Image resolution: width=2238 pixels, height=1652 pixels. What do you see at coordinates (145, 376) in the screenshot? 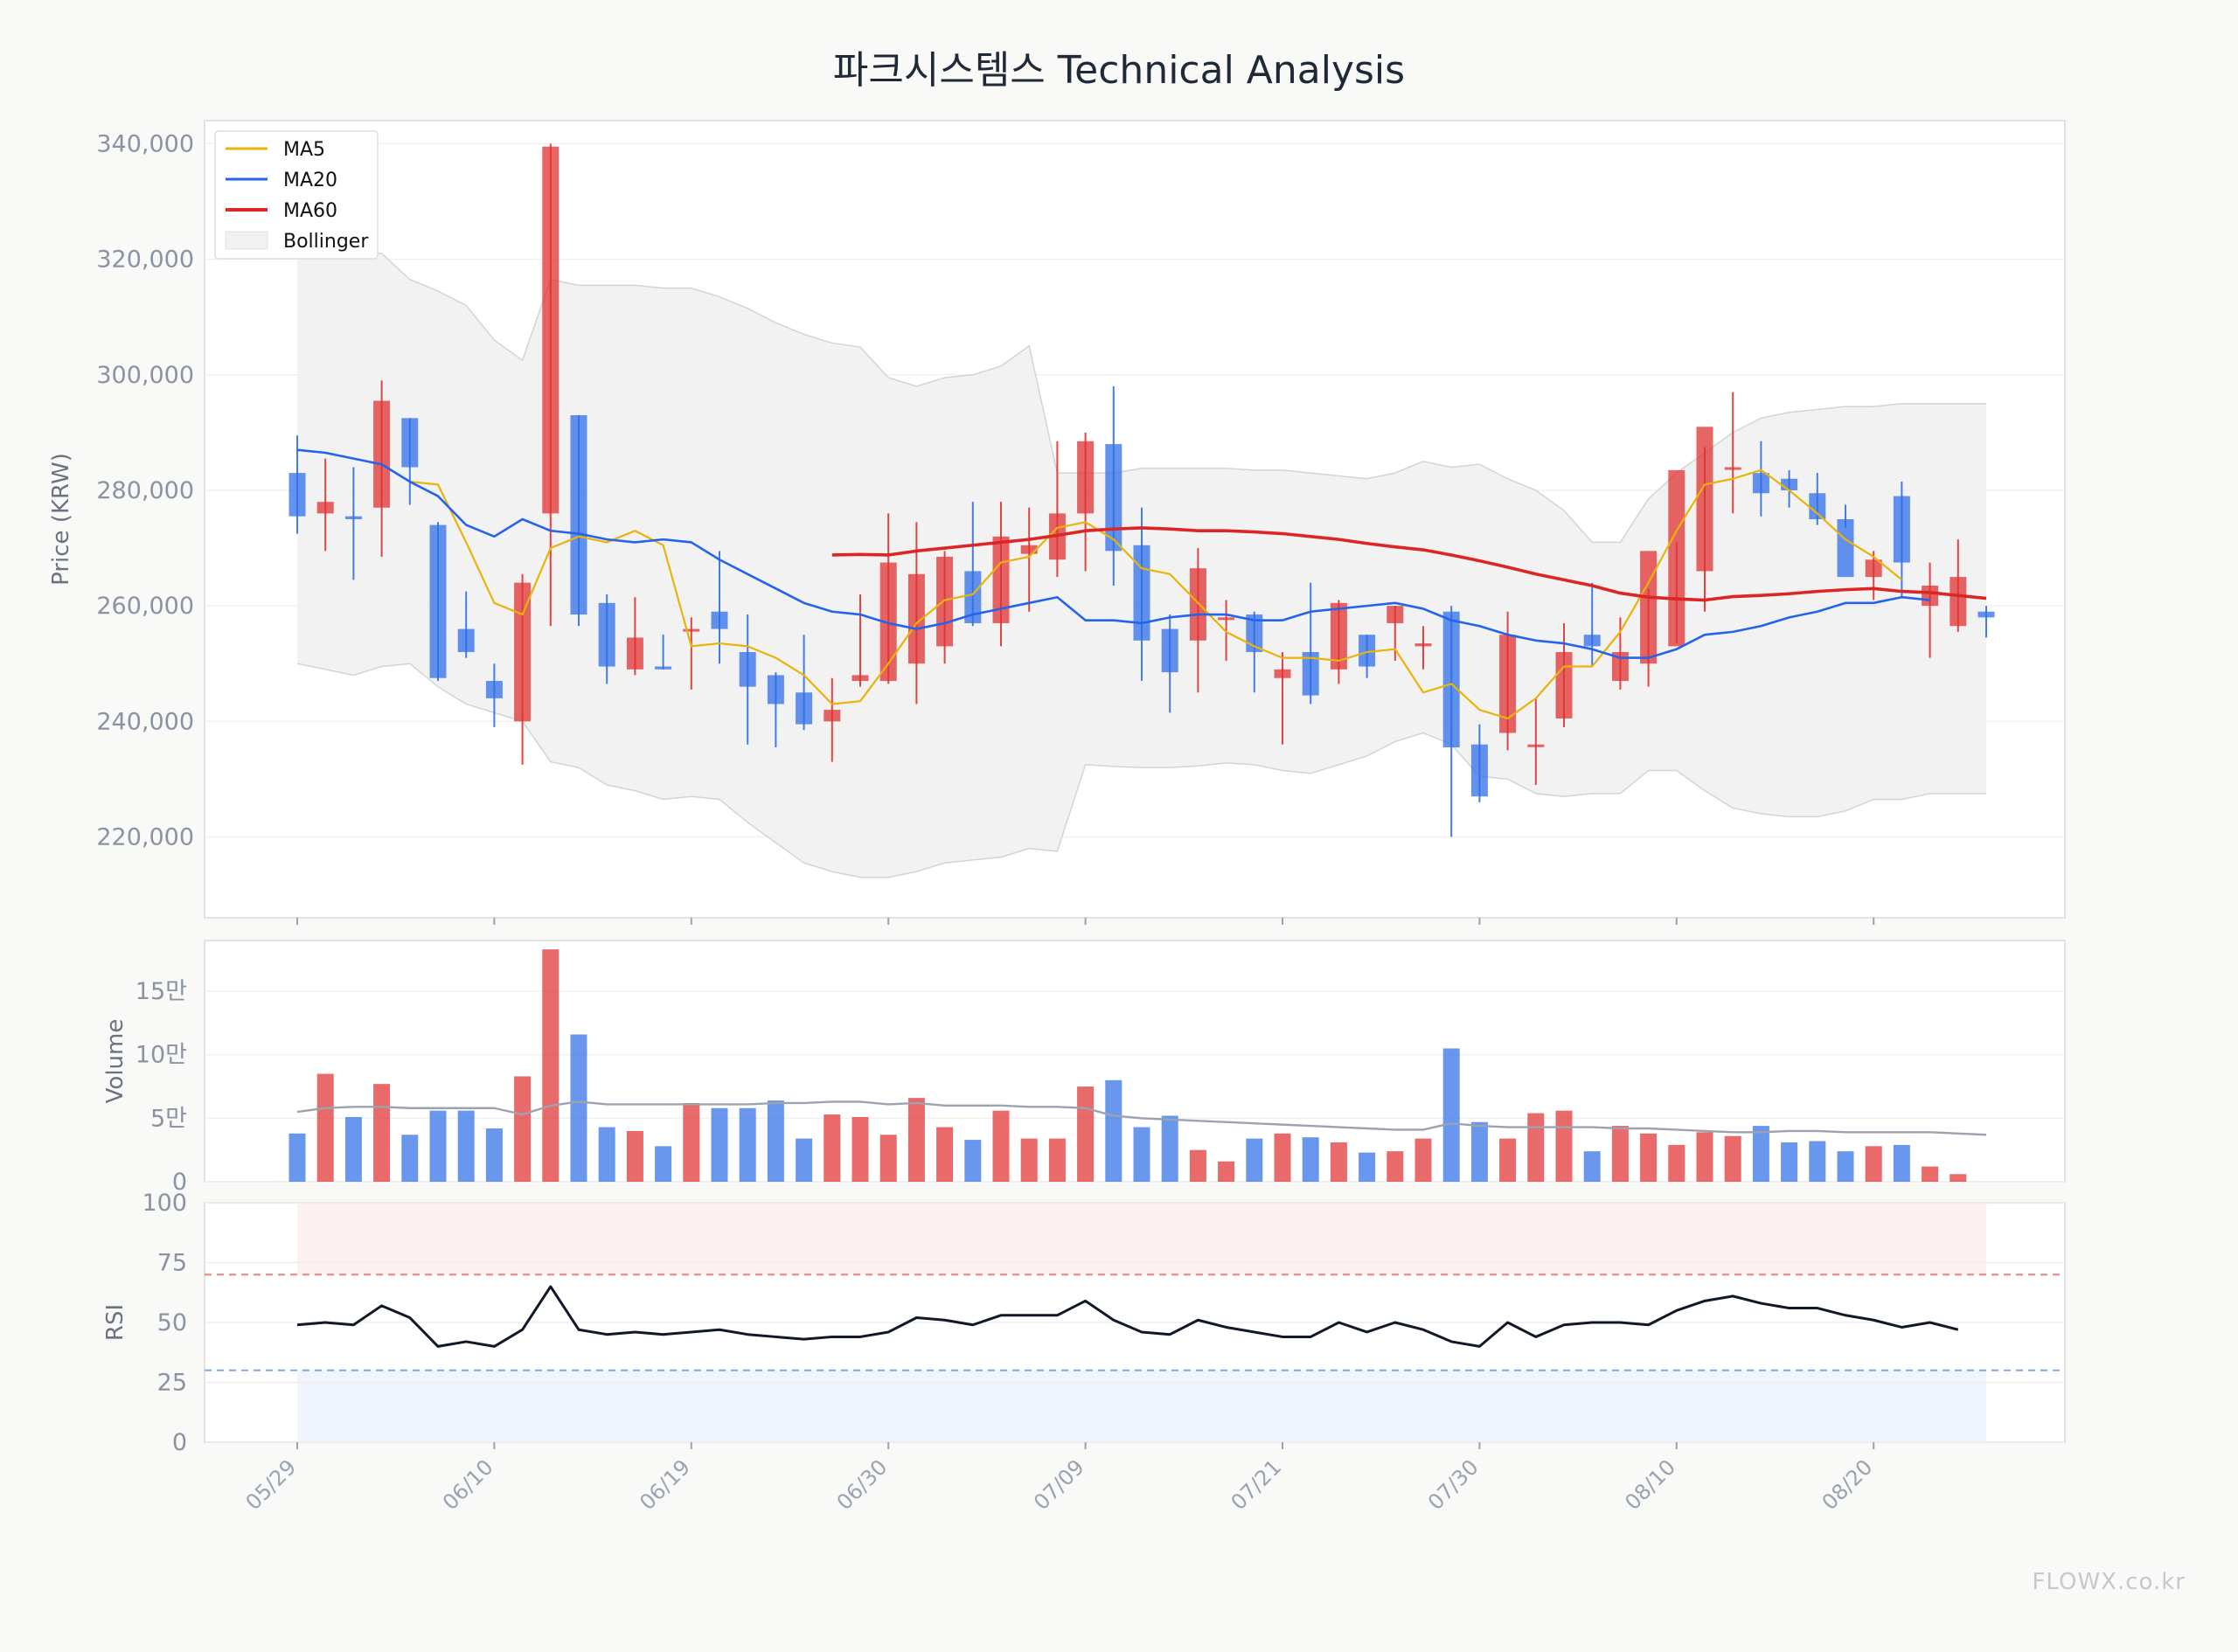
I see `price-tick-label: 300,000` at bounding box center [145, 376].